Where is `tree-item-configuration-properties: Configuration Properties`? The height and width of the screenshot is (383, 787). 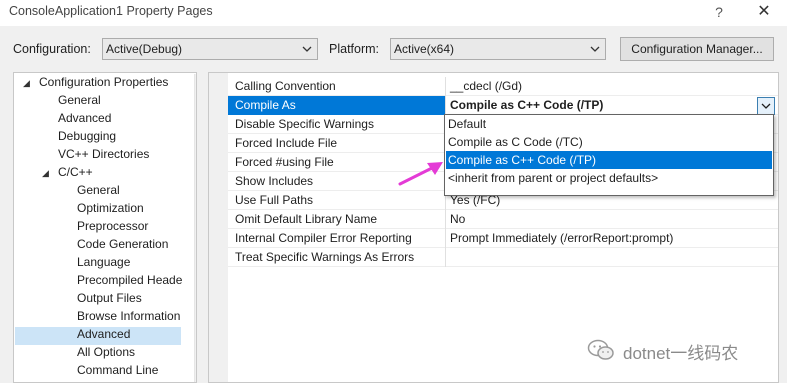 tree-item-configuration-properties: Configuration Properties is located at coordinates (103, 82).